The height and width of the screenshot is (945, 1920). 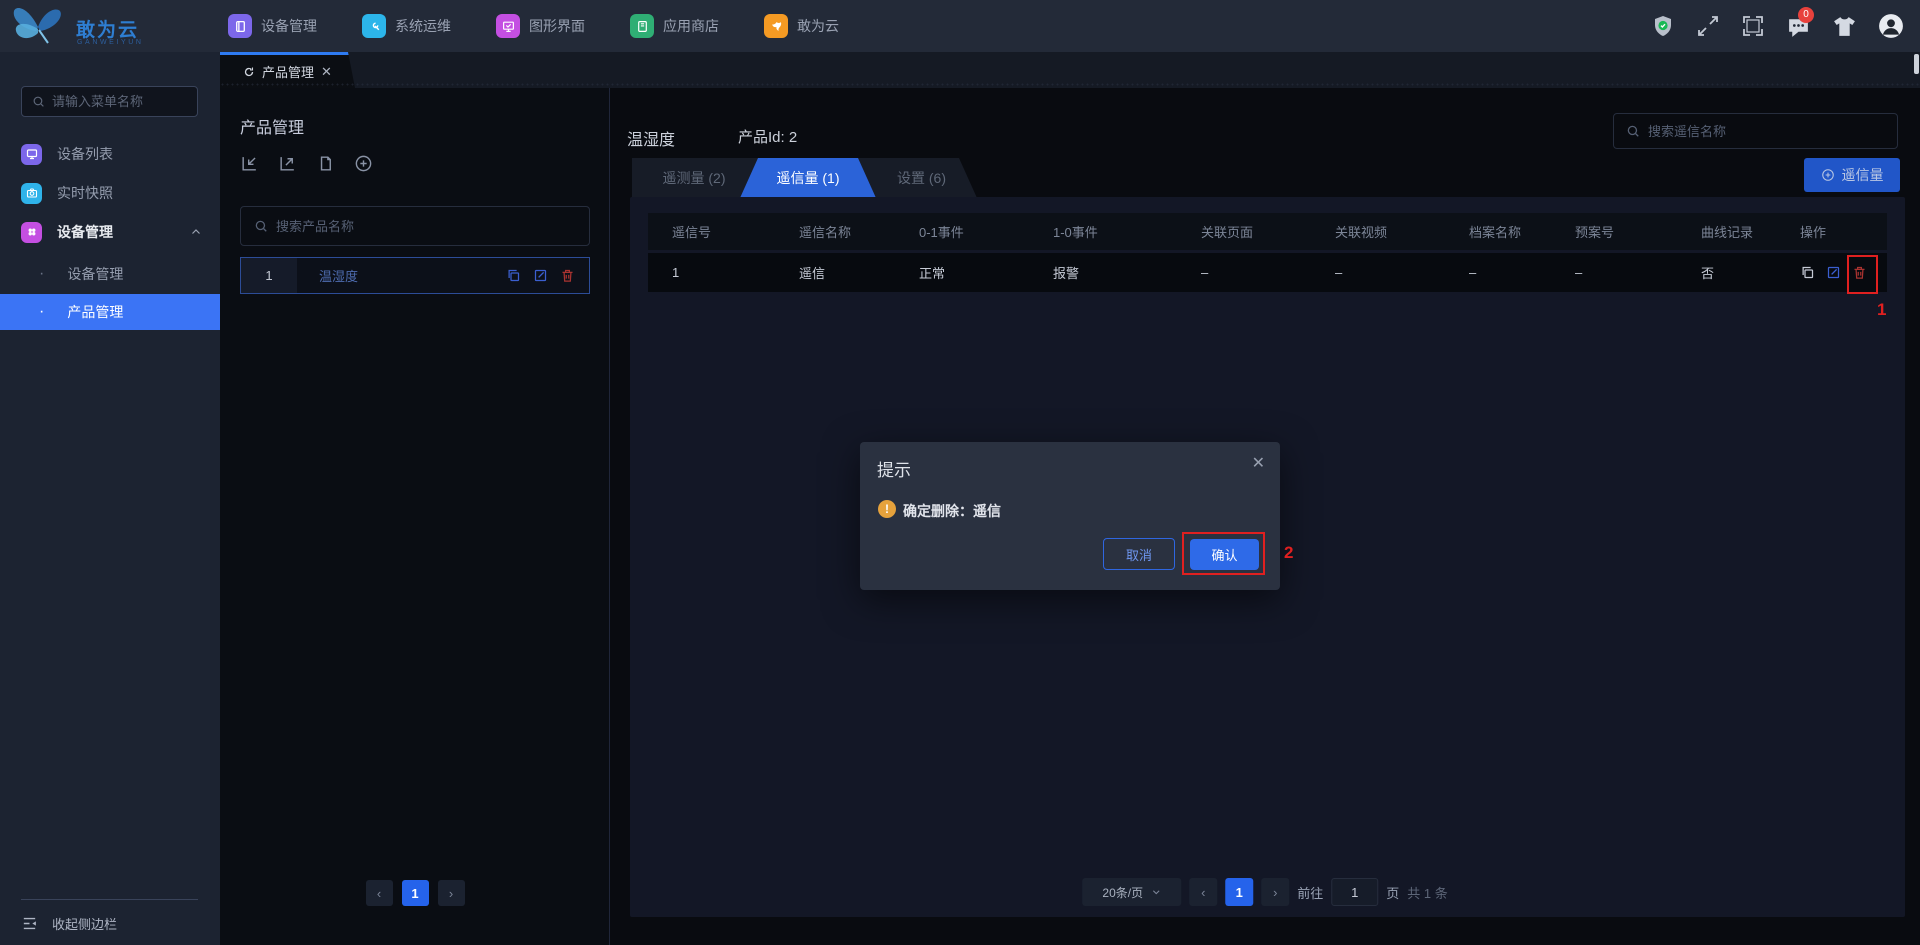 What do you see at coordinates (261, 226) in the screenshot?
I see `search-icon` at bounding box center [261, 226].